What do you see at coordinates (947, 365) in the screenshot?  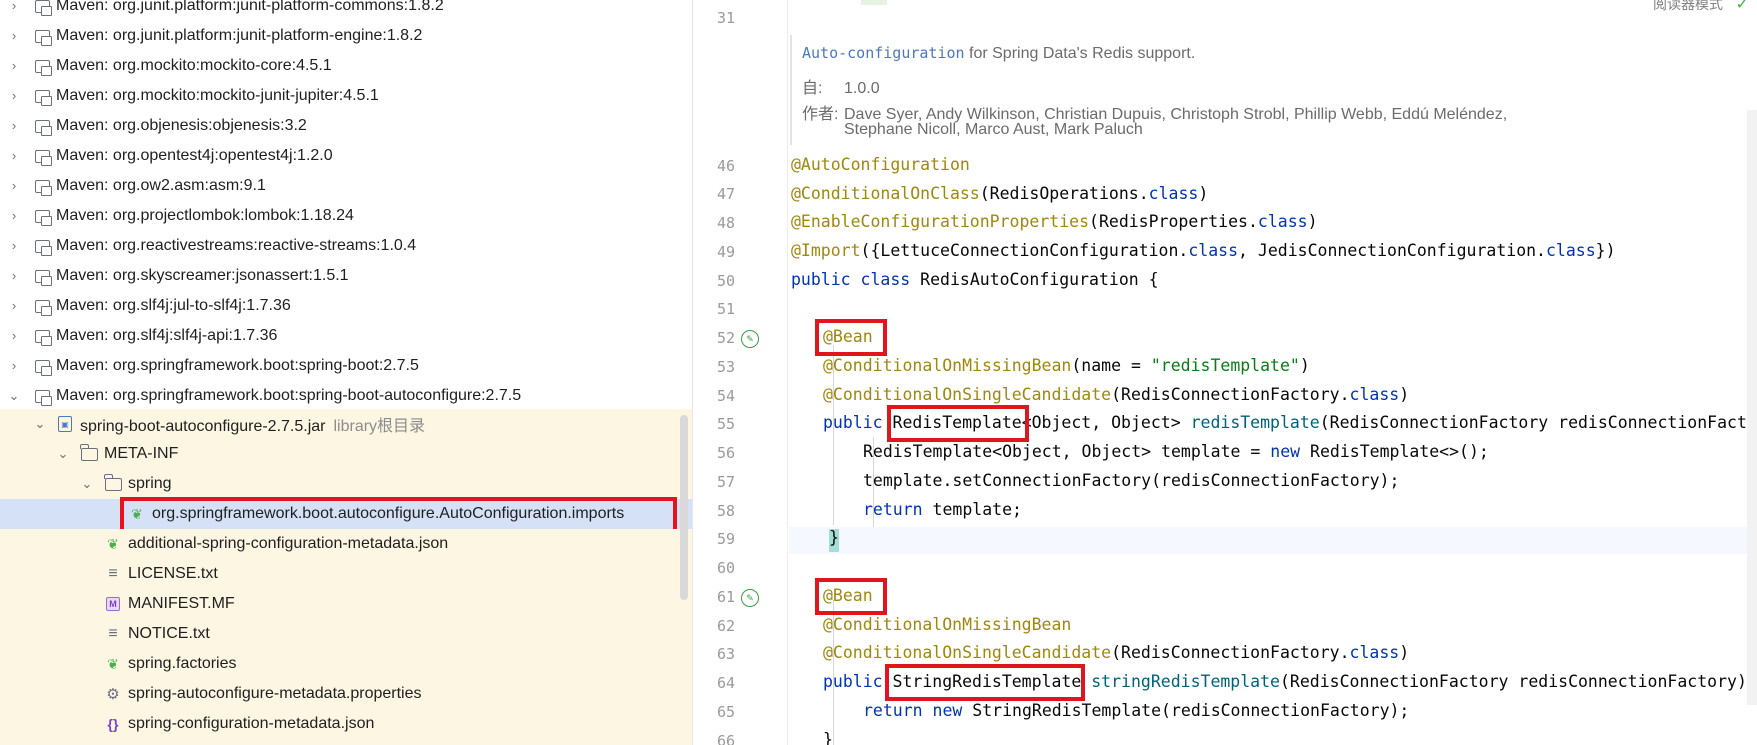 I see `annotation: @ConditionalOnMissingBean` at bounding box center [947, 365].